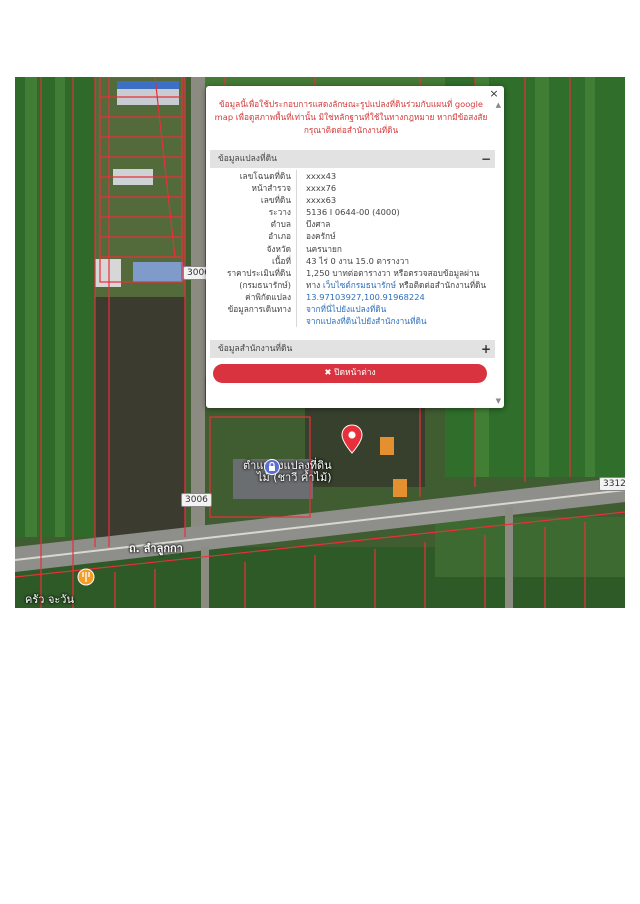 The height and width of the screenshot is (904, 640). What do you see at coordinates (353, 188) in the screenshot?
I see `info-row-survey-page: หน้าสำรวจ xxxx76` at bounding box center [353, 188].